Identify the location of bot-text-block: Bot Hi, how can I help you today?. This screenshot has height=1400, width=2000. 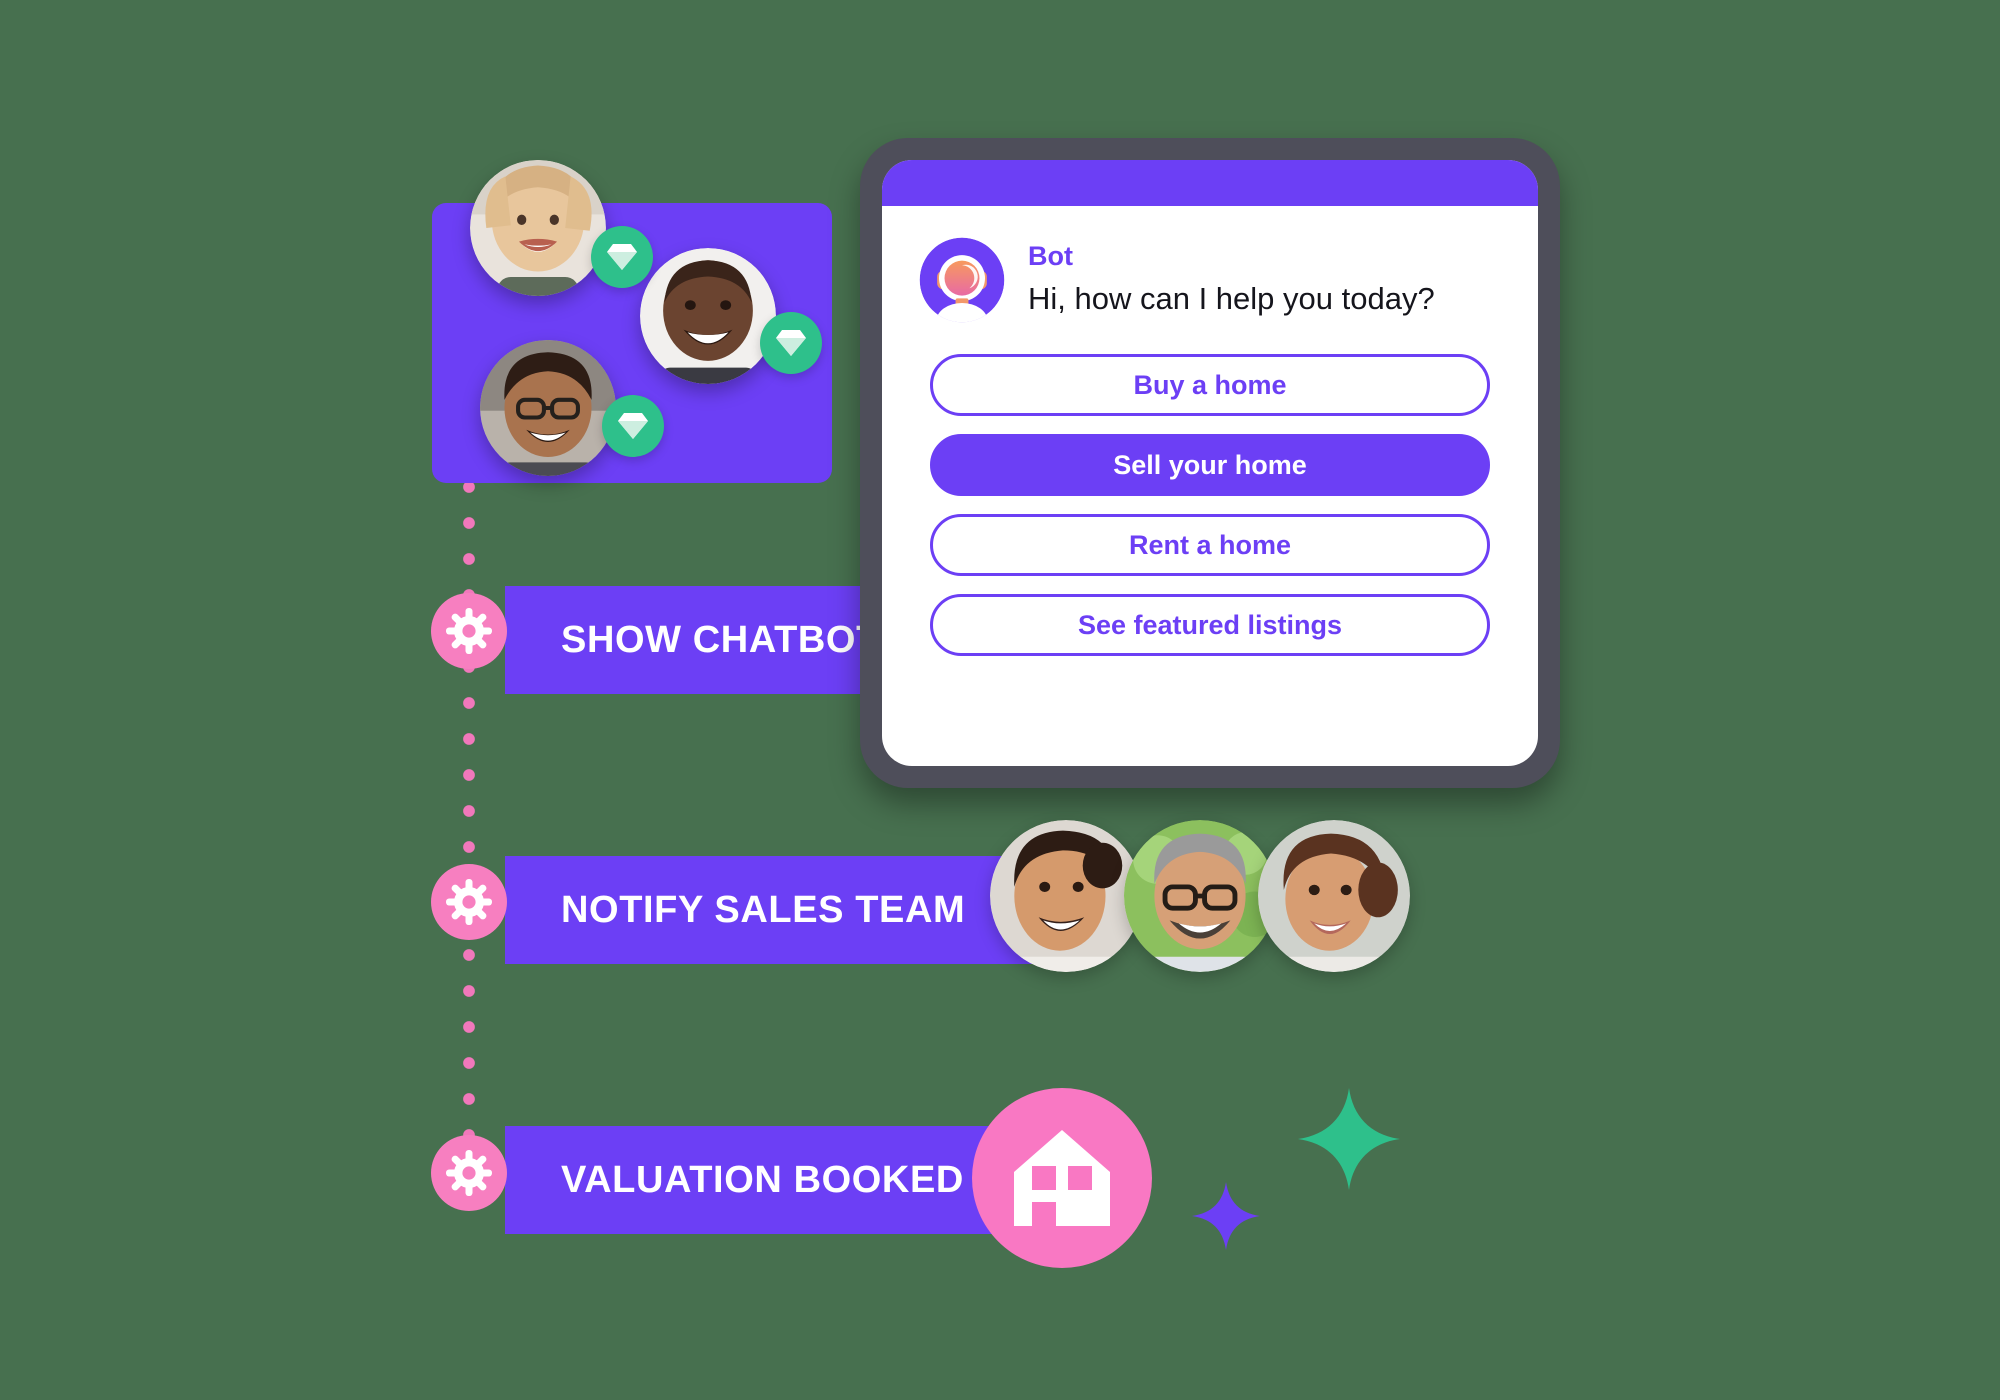
(1231, 277).